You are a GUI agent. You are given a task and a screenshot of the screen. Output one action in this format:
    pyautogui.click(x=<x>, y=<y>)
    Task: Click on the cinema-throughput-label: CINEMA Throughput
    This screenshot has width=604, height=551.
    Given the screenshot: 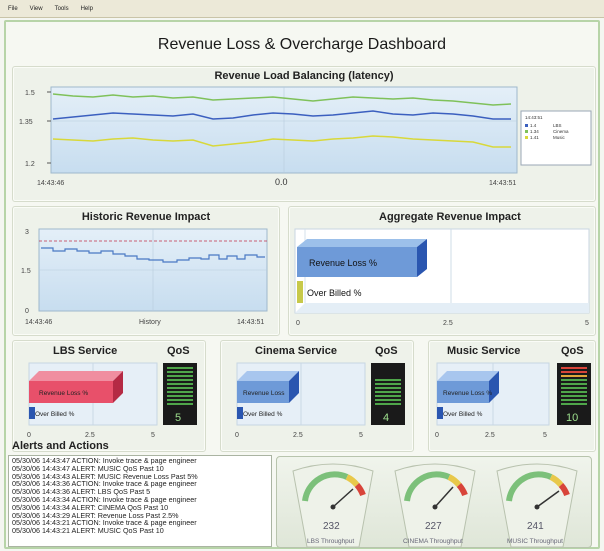 What is the action you would take?
    pyautogui.click(x=433, y=541)
    